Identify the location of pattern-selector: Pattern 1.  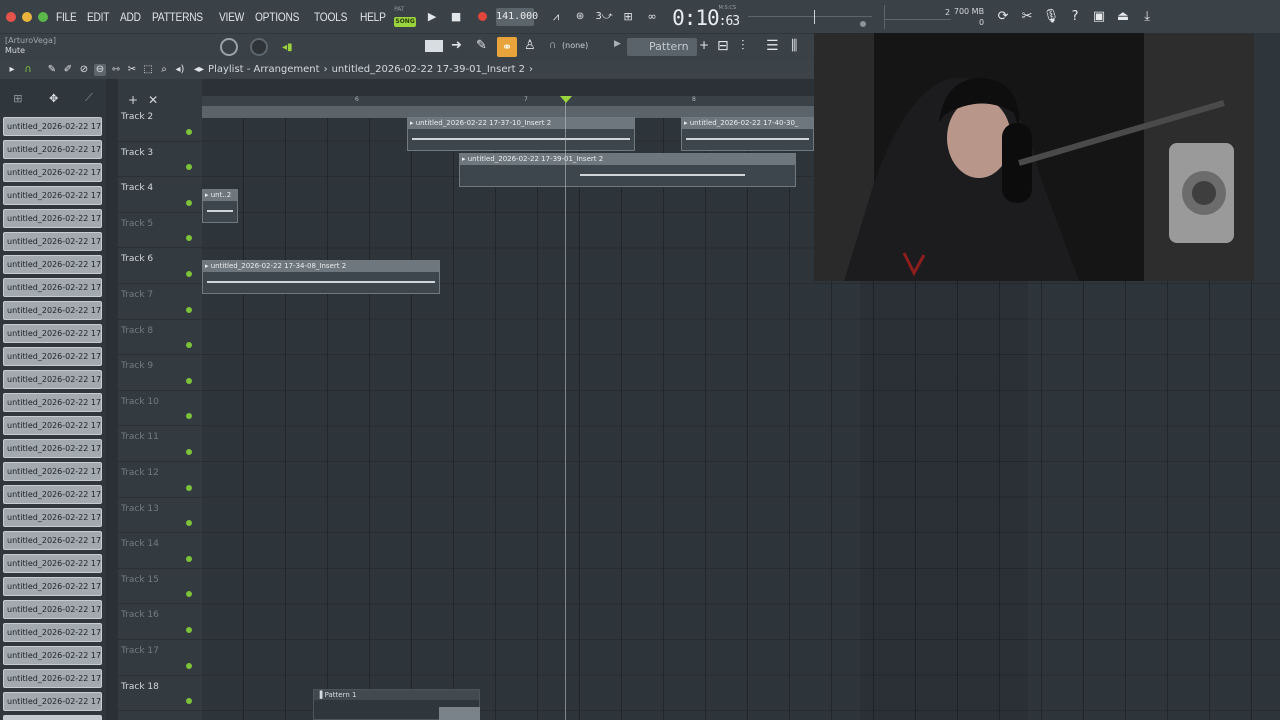
(662, 54).